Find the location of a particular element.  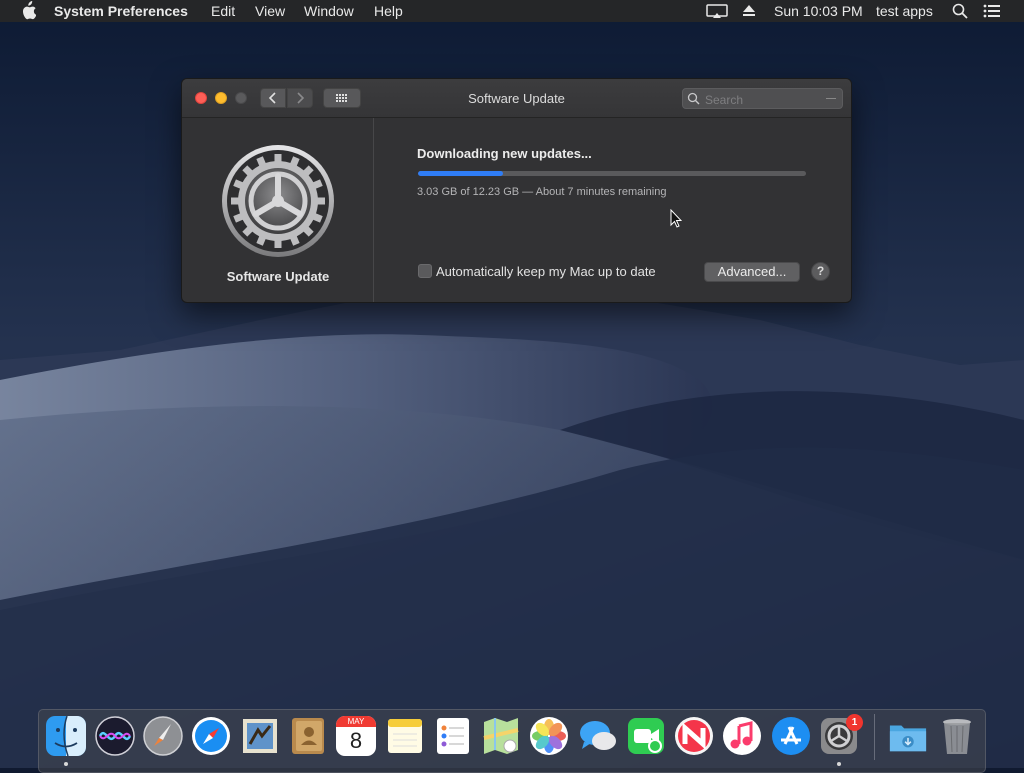

maps-icon is located at coordinates (501, 736).